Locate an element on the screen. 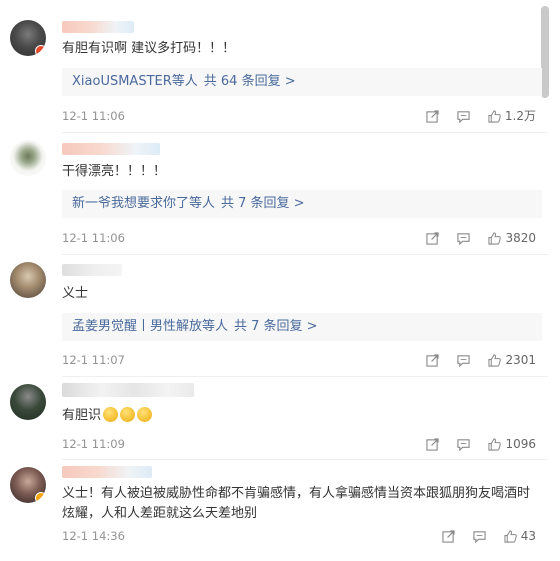 The image size is (560, 561). replies-link: 新一爷我想要求你了等人共 7 条回复 > is located at coordinates (302, 204).